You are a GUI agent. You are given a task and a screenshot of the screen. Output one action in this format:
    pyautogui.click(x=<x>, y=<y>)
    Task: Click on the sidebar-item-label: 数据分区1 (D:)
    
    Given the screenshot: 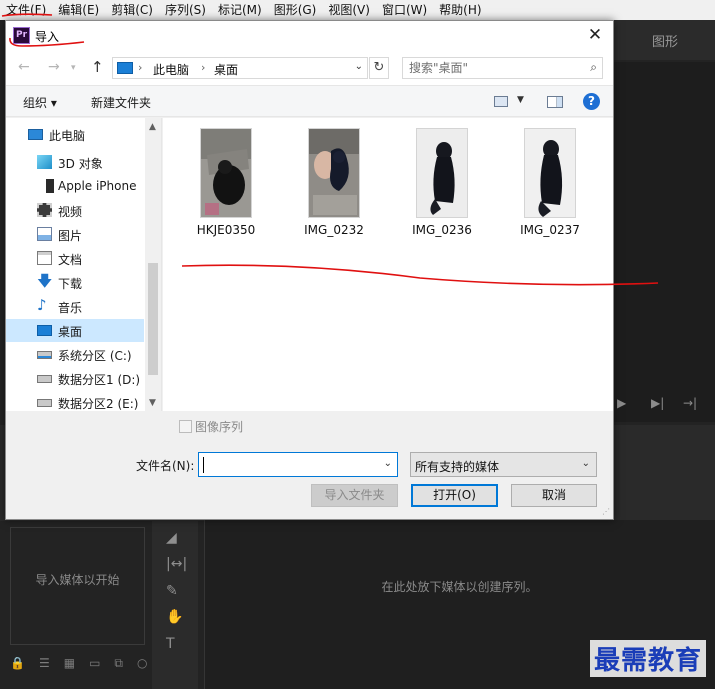 What is the action you would take?
    pyautogui.click(x=99, y=380)
    